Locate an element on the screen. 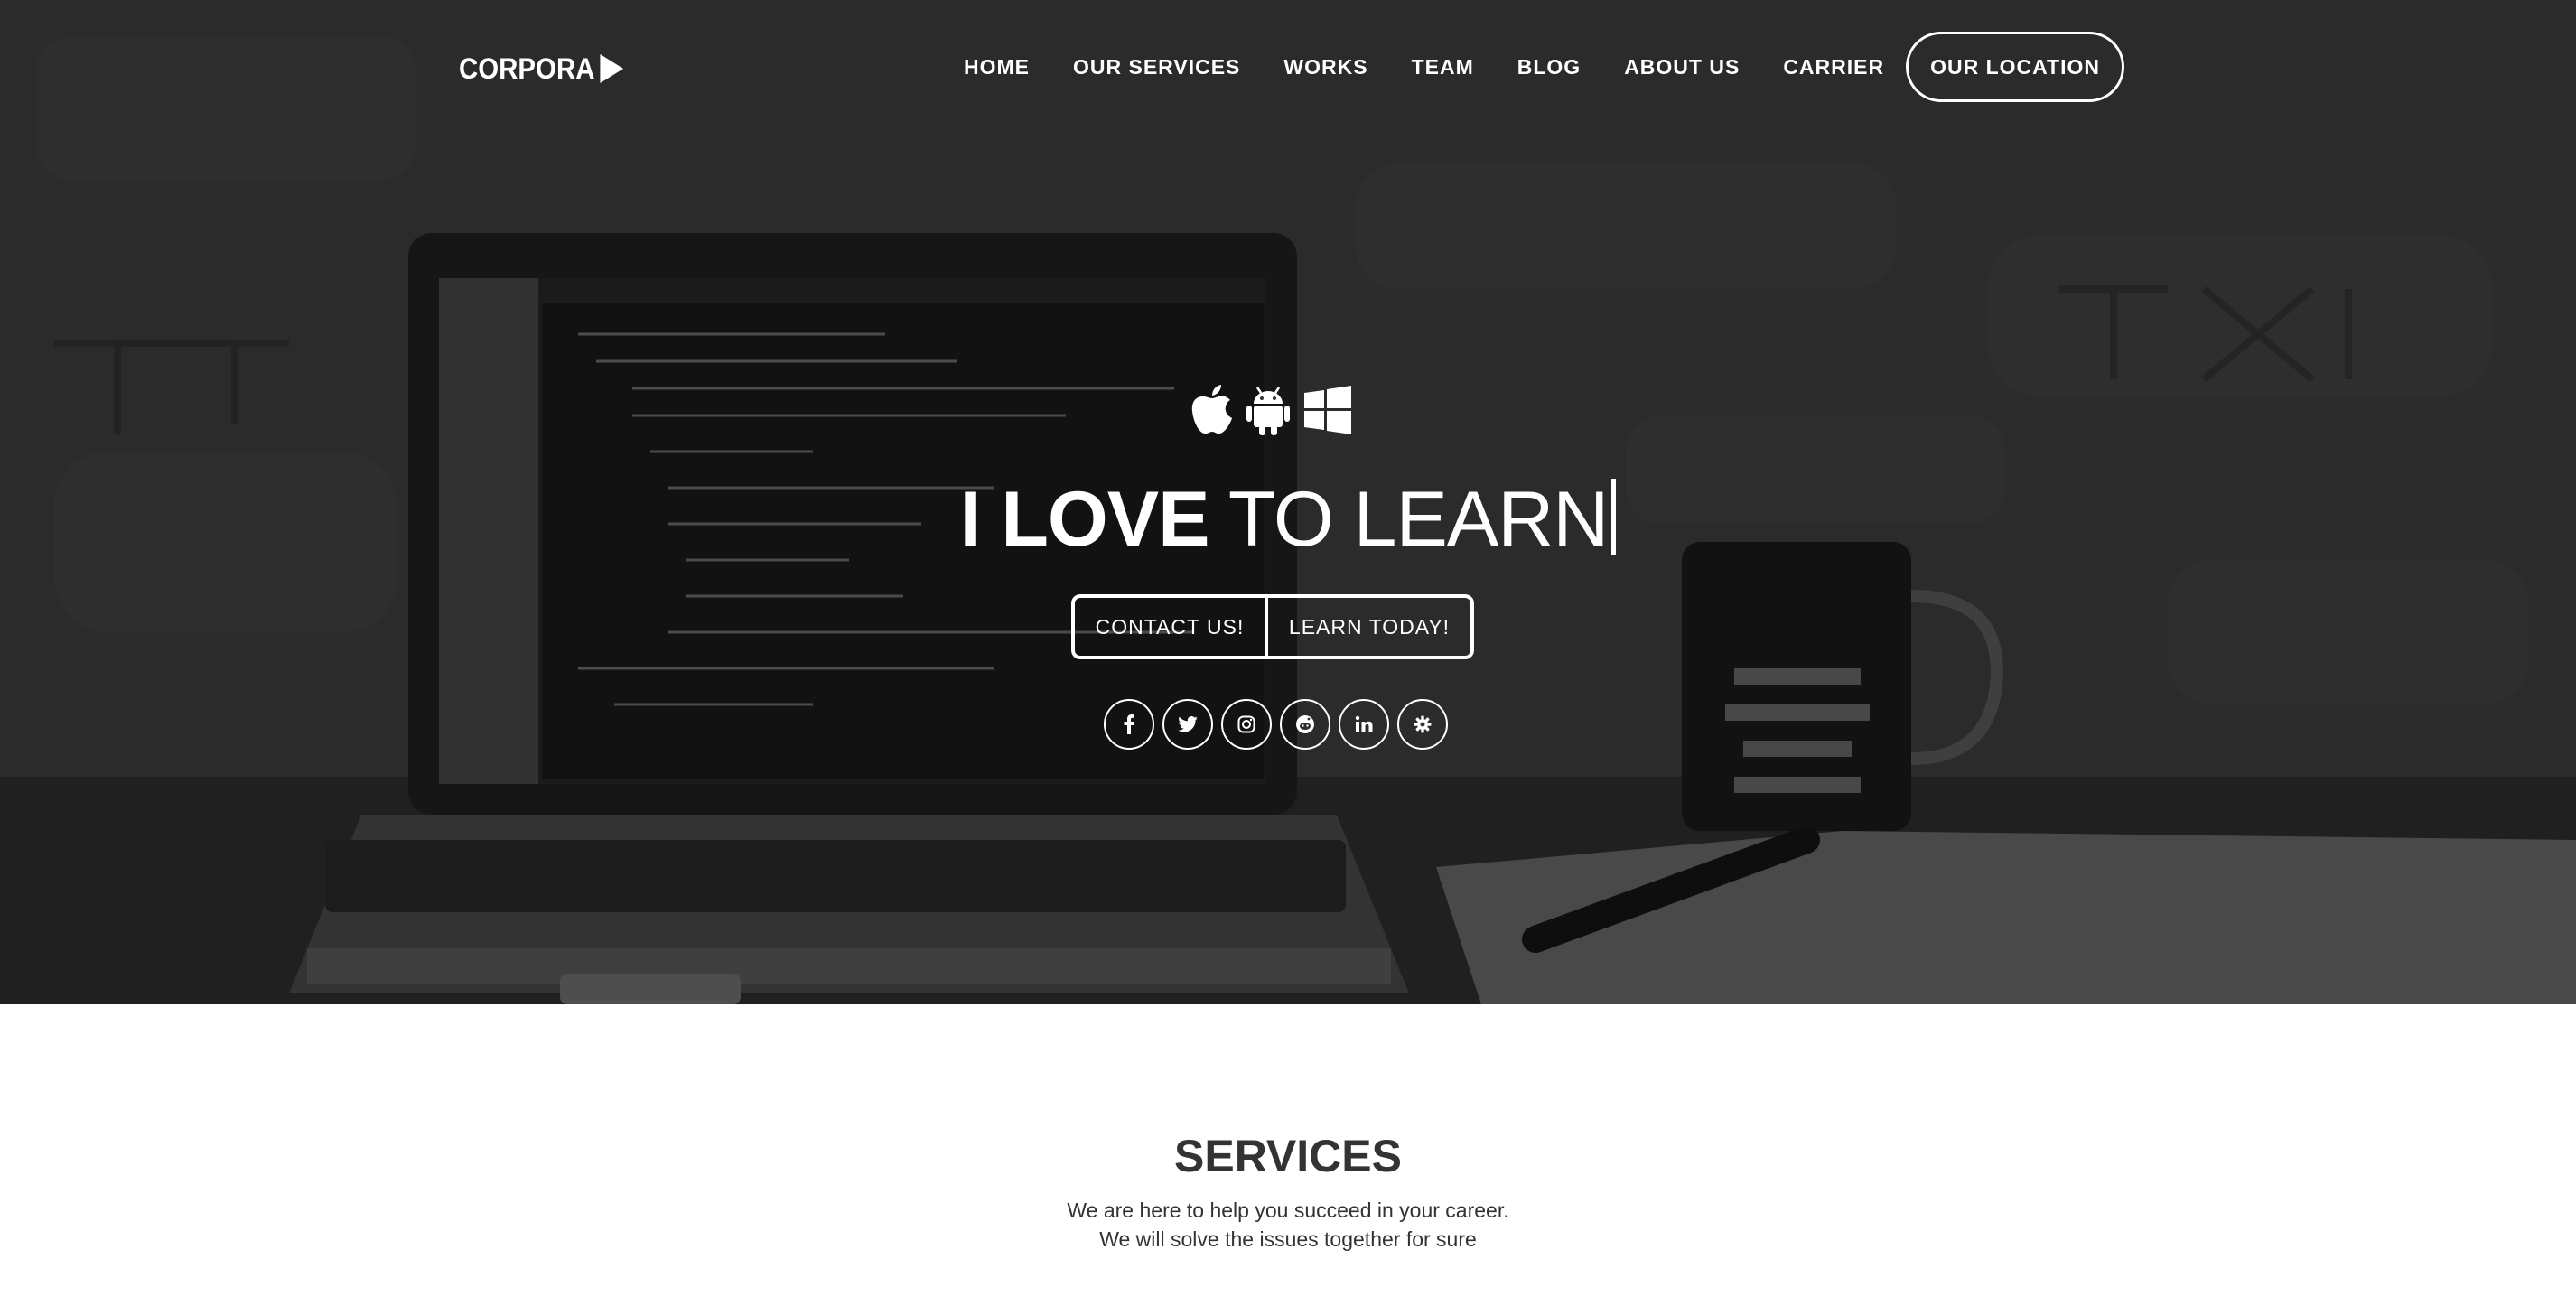 Image resolution: width=2576 pixels, height=1306 pixels. nav-about-us: ABOUT US is located at coordinates (1682, 67).